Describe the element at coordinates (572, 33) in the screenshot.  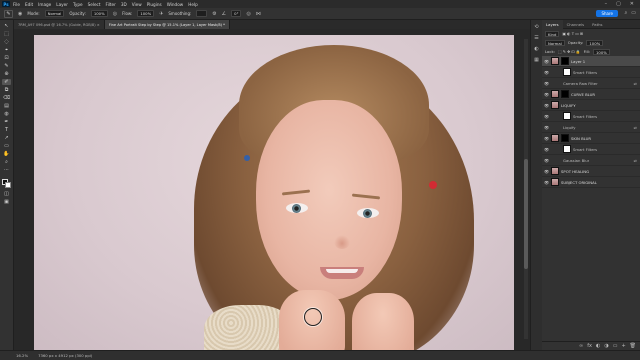
I see `filter-icons: ▣ ◐ T ▭ ⊞` at that location.